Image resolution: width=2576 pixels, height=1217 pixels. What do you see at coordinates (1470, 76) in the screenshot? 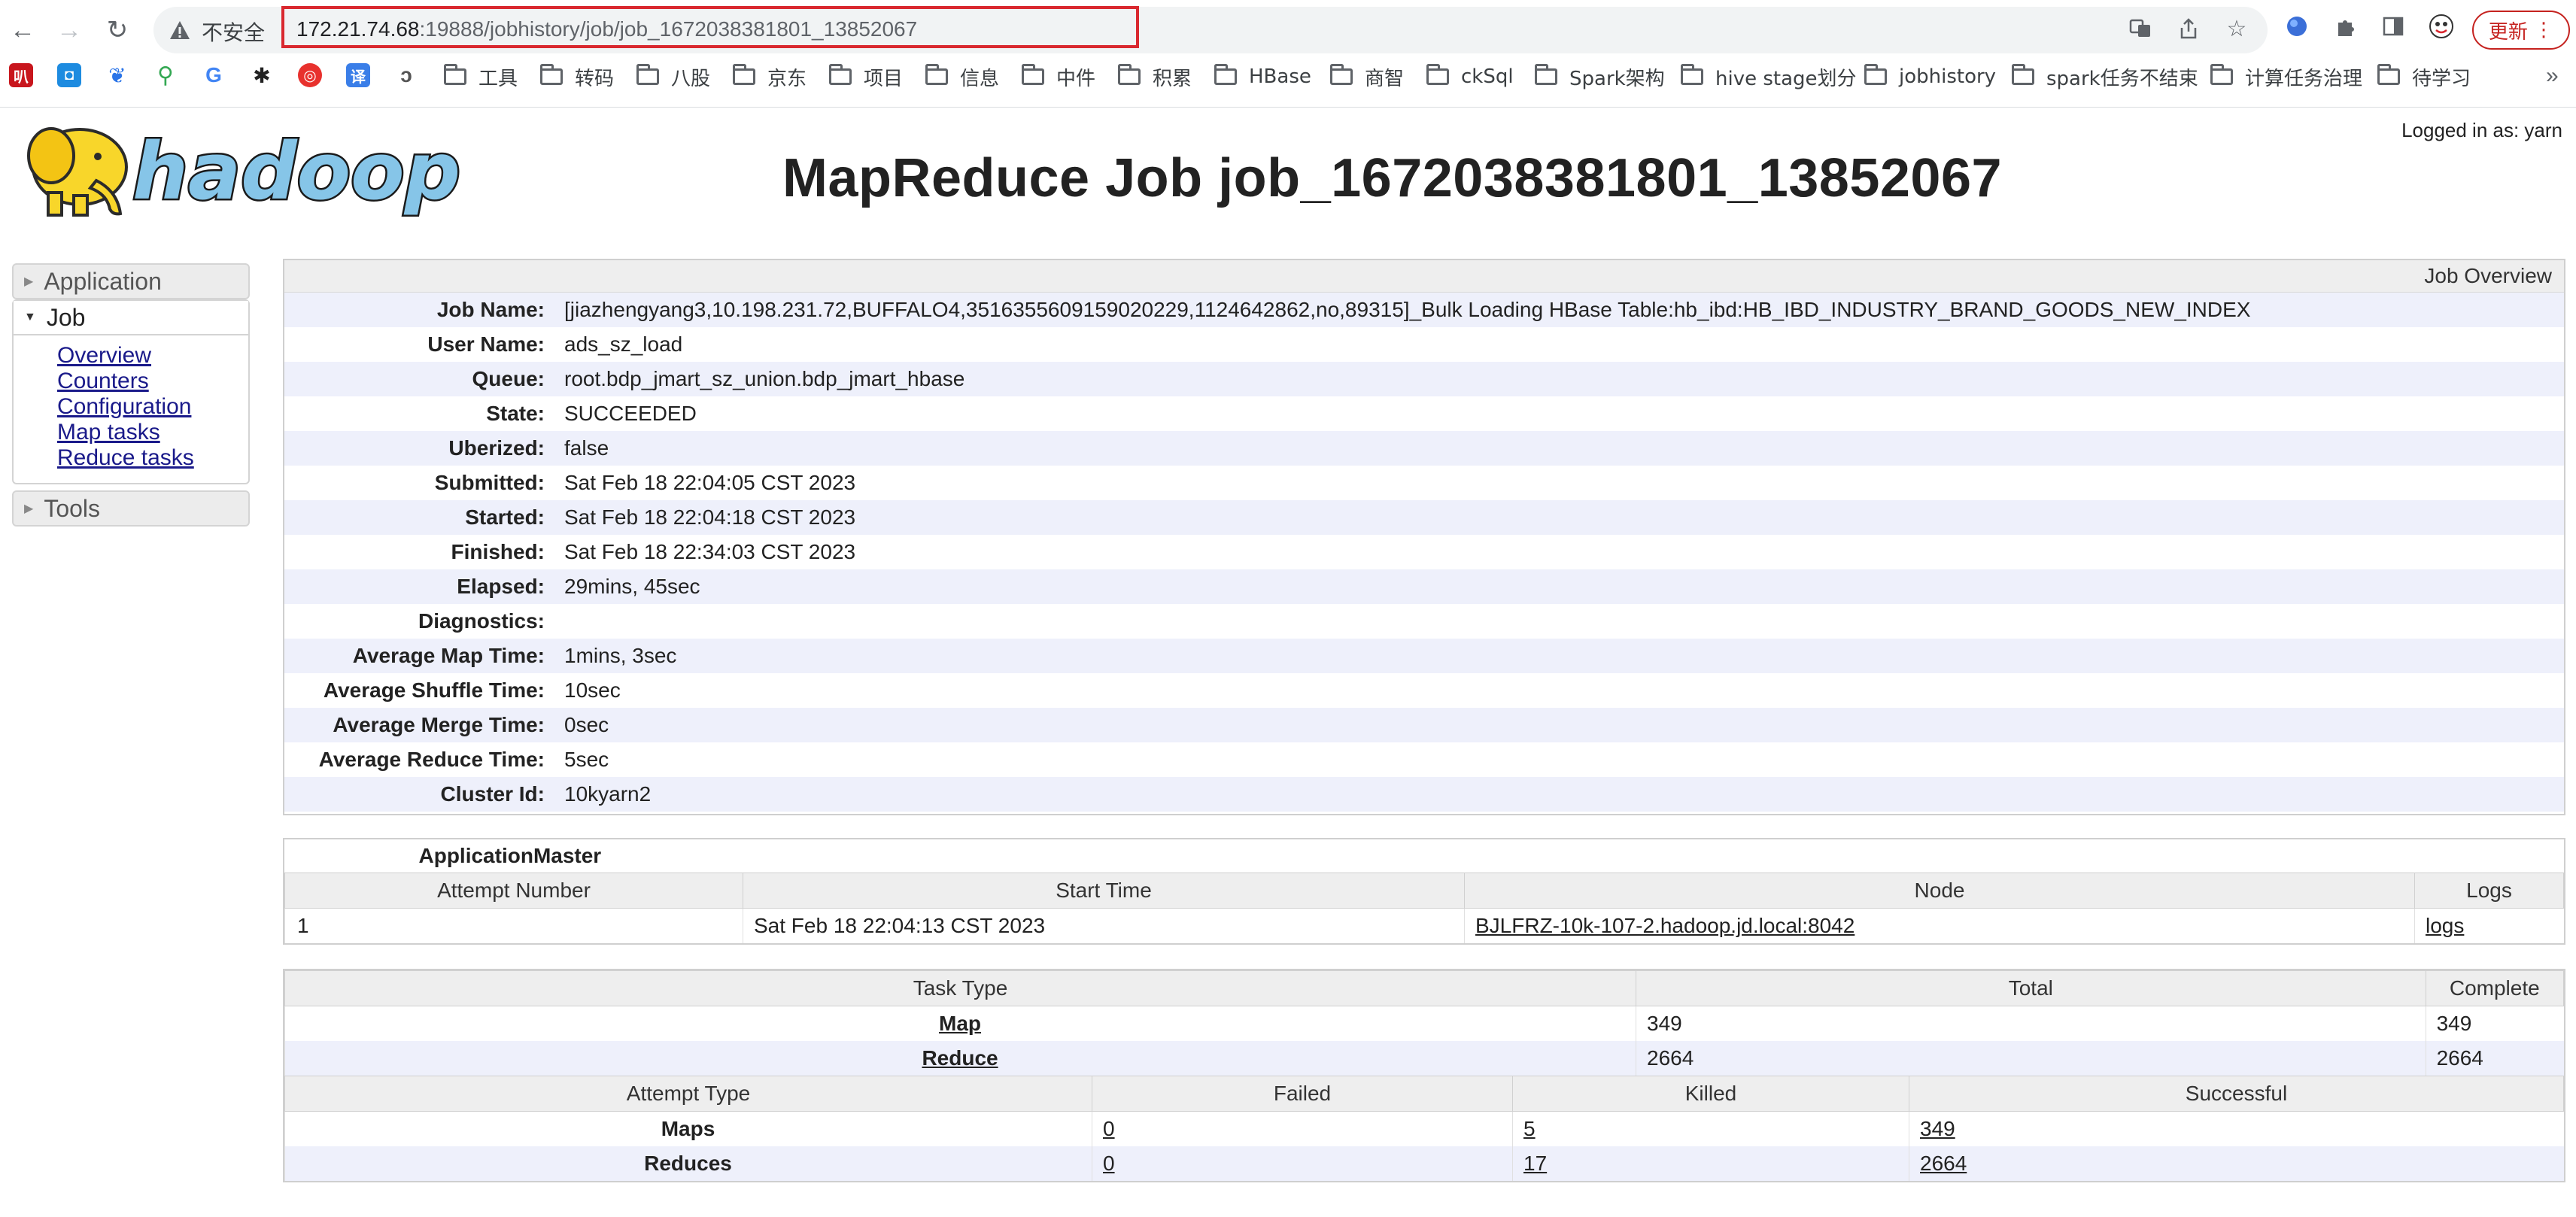
I see `bookmark-folder: ckSql` at bounding box center [1470, 76].